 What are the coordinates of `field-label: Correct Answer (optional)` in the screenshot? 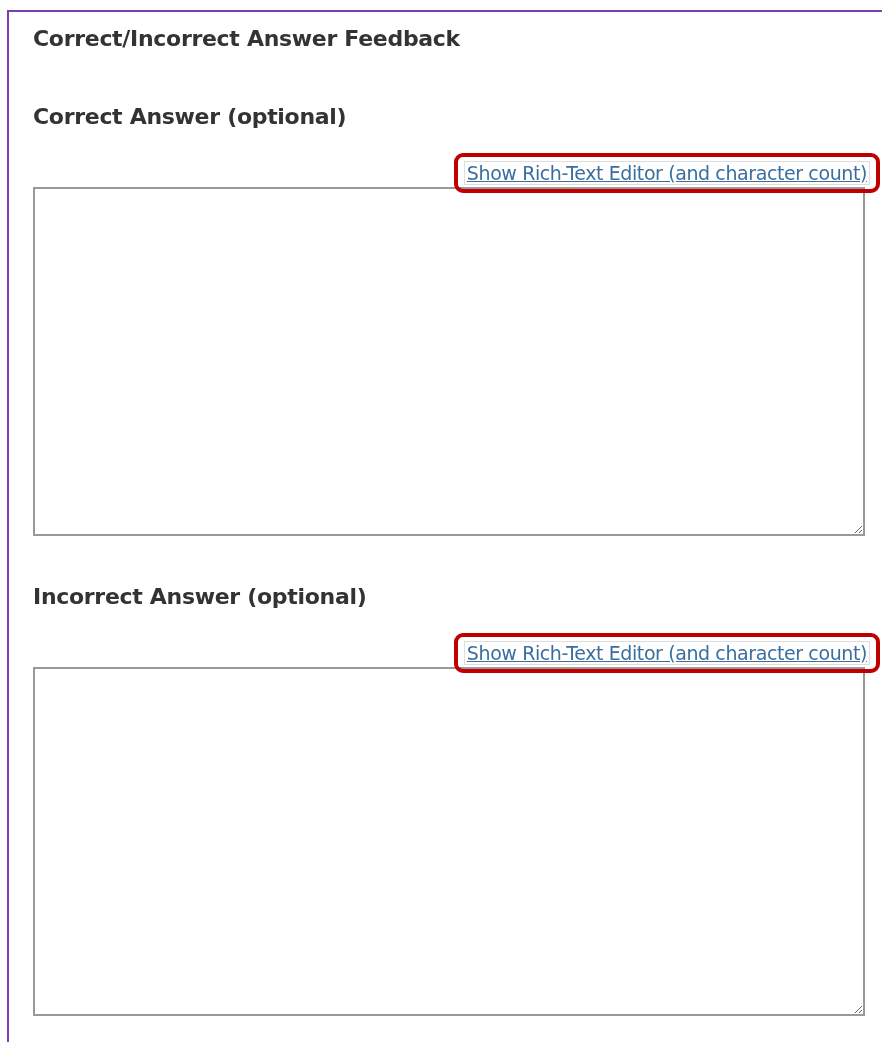 It's located at (190, 117).